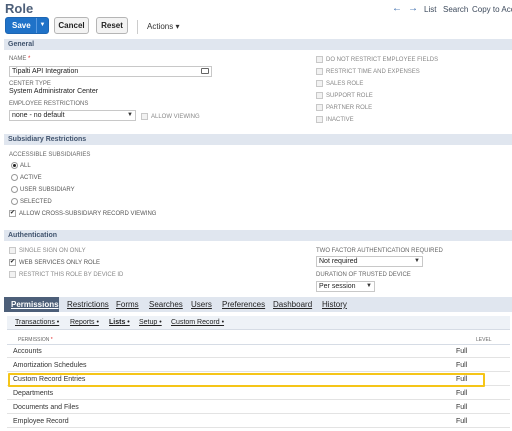  I want to click on subtab-reports: Reports •, so click(84, 322).